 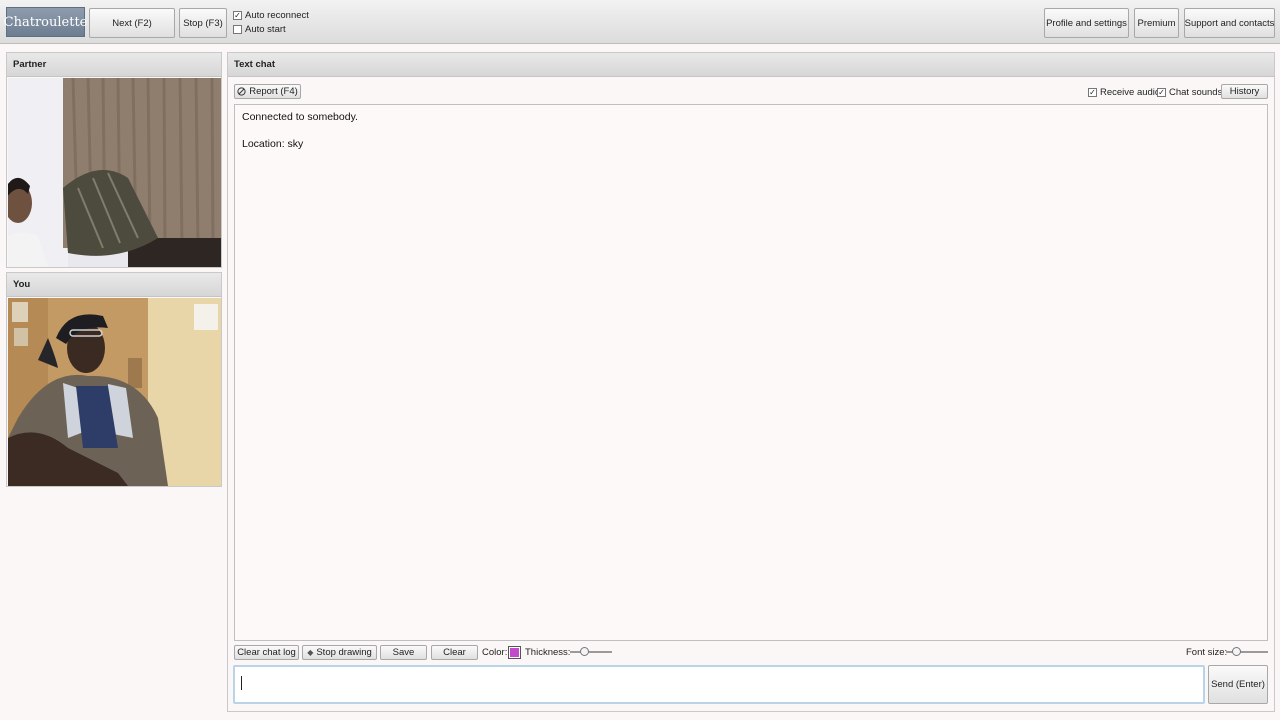 What do you see at coordinates (584, 651) in the screenshot?
I see `thickness-slider-knob` at bounding box center [584, 651].